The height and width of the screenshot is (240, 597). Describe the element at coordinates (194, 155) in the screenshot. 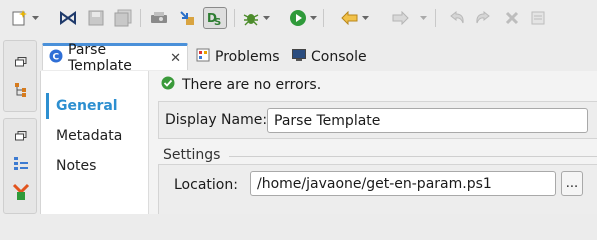

I see `settings-title: Settings` at that location.